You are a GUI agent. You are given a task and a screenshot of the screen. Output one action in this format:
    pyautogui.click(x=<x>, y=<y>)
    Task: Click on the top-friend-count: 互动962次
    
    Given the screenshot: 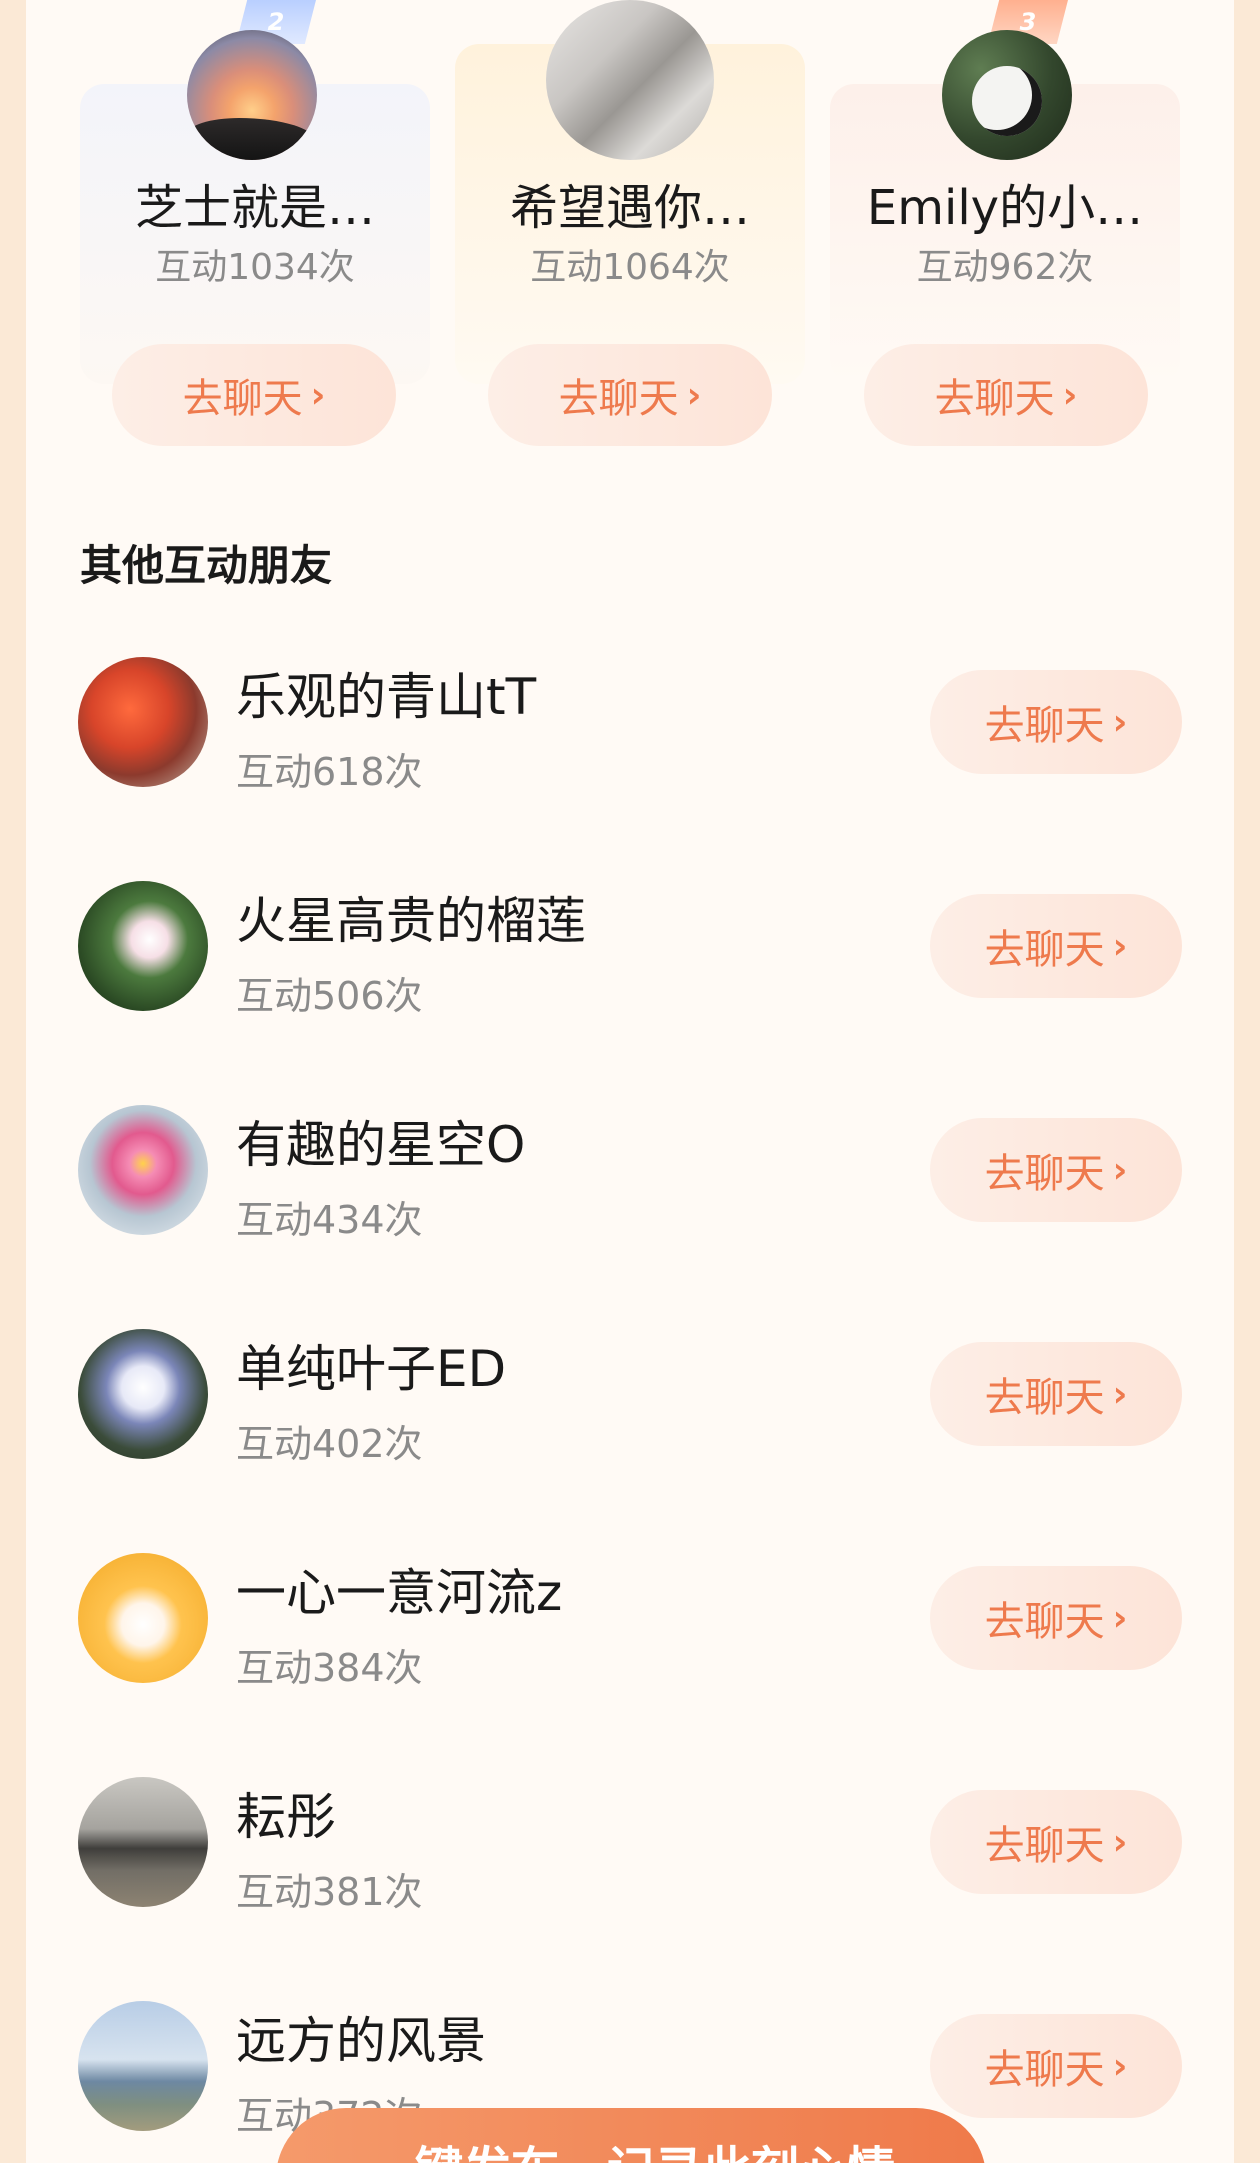 What is the action you would take?
    pyautogui.click(x=1005, y=267)
    